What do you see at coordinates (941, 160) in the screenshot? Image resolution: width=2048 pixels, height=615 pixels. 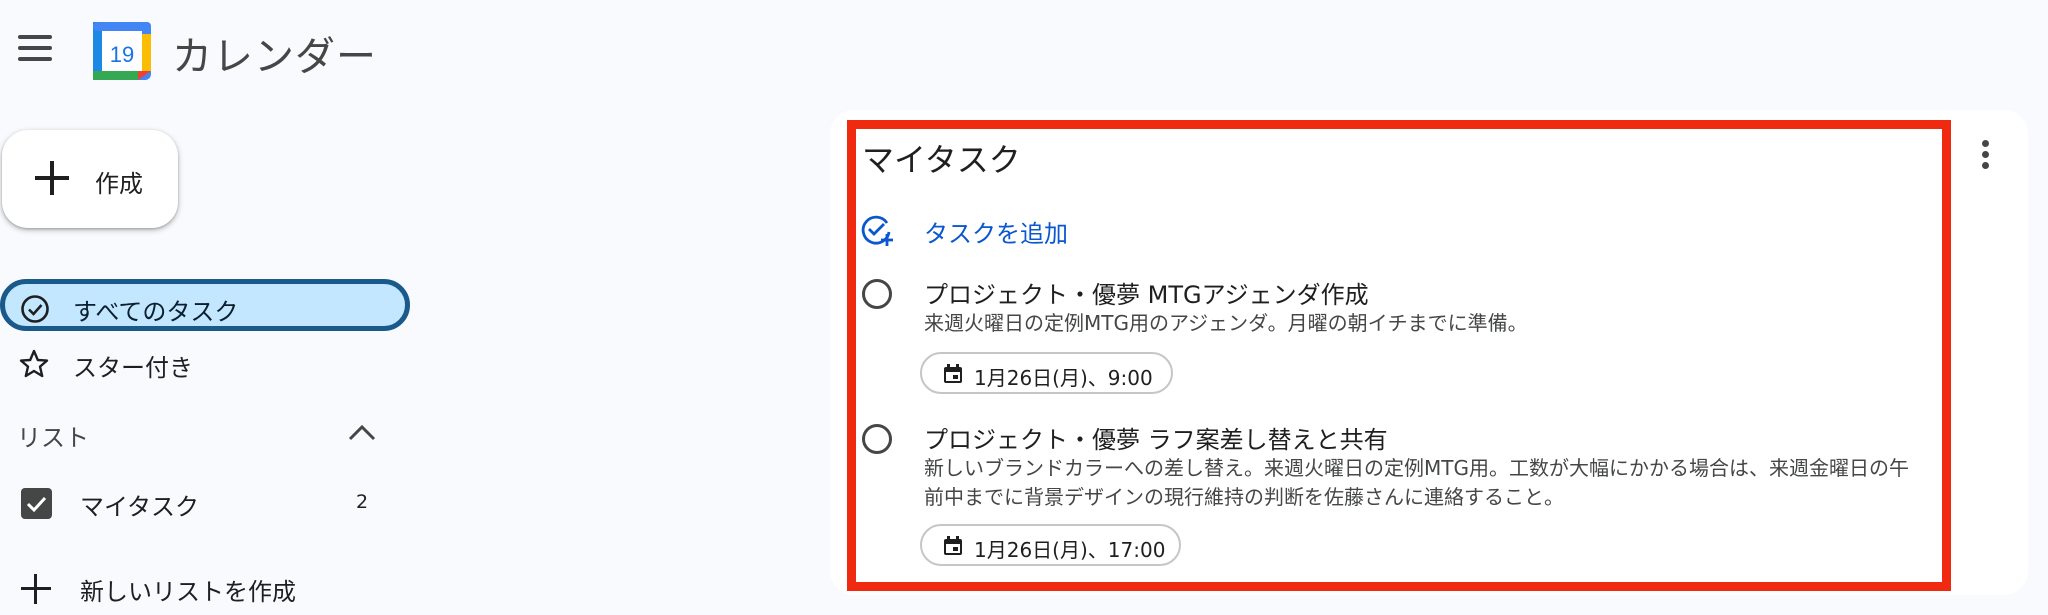 I see `panel-title: マイタスク` at bounding box center [941, 160].